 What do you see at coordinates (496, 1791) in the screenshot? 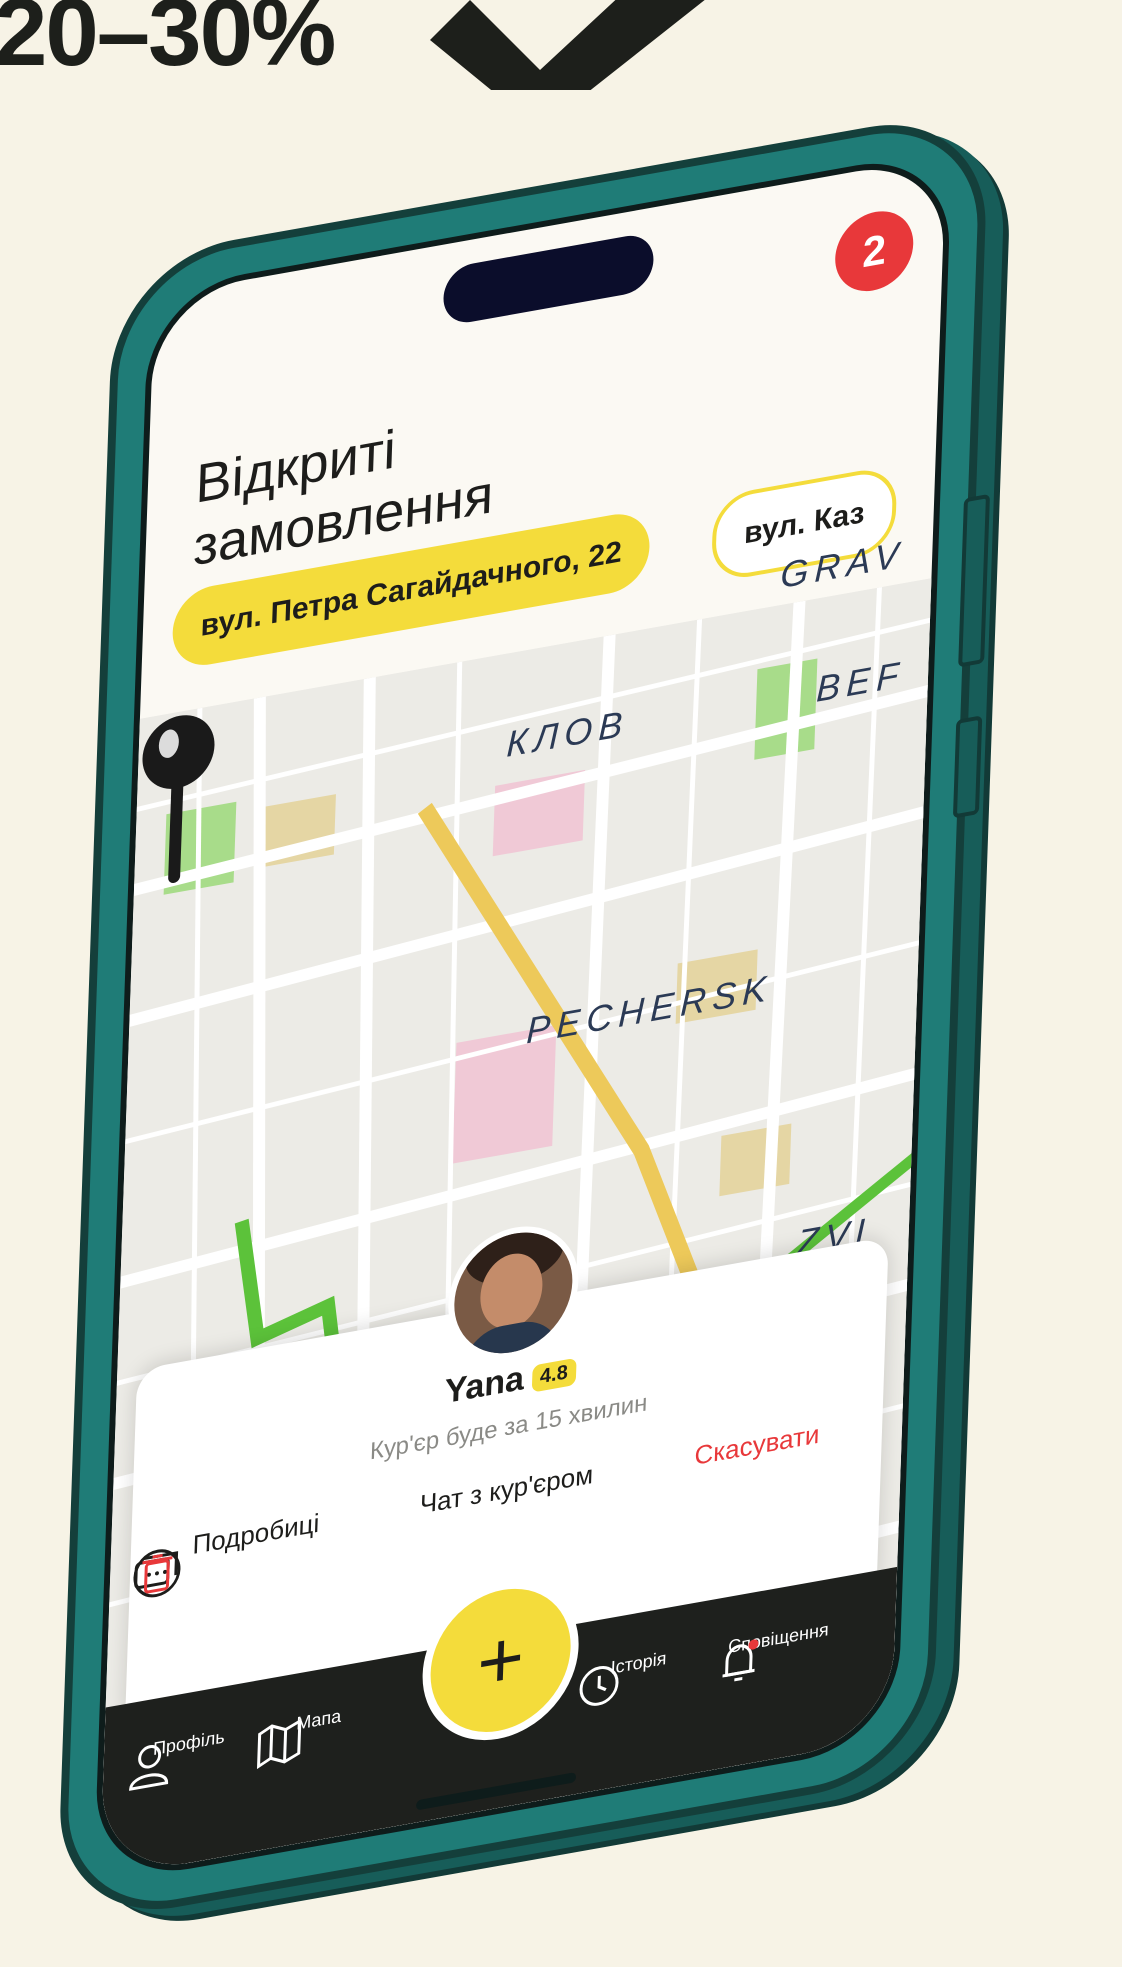
I see `home-indicator` at bounding box center [496, 1791].